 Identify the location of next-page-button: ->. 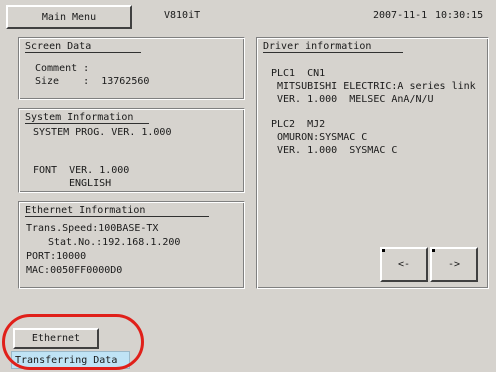
(454, 264).